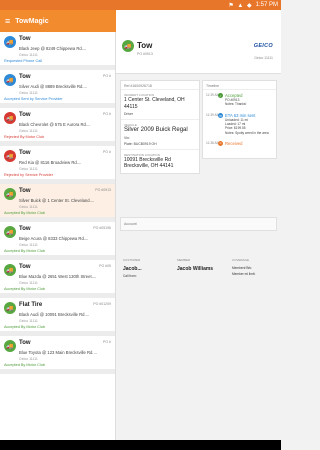 This screenshot has height=450, width=320. Describe the element at coordinates (130, 276) in the screenshot. I see `customer-from: Call from:` at that location.